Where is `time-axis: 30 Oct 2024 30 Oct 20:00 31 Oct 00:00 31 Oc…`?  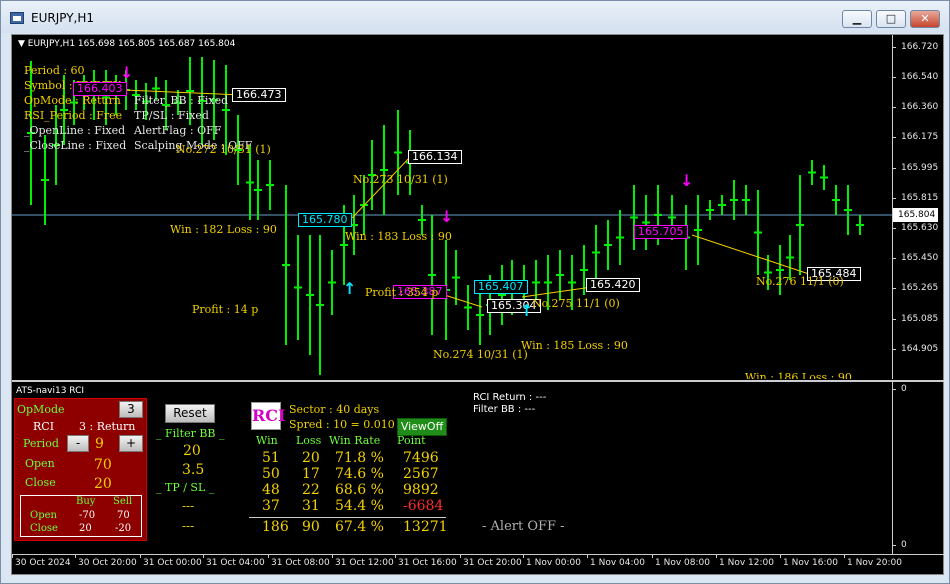 time-axis: 30 Oct 2024 30 Oct 20:00 31 Oct 00:00 31 Oc… is located at coordinates (478, 564).